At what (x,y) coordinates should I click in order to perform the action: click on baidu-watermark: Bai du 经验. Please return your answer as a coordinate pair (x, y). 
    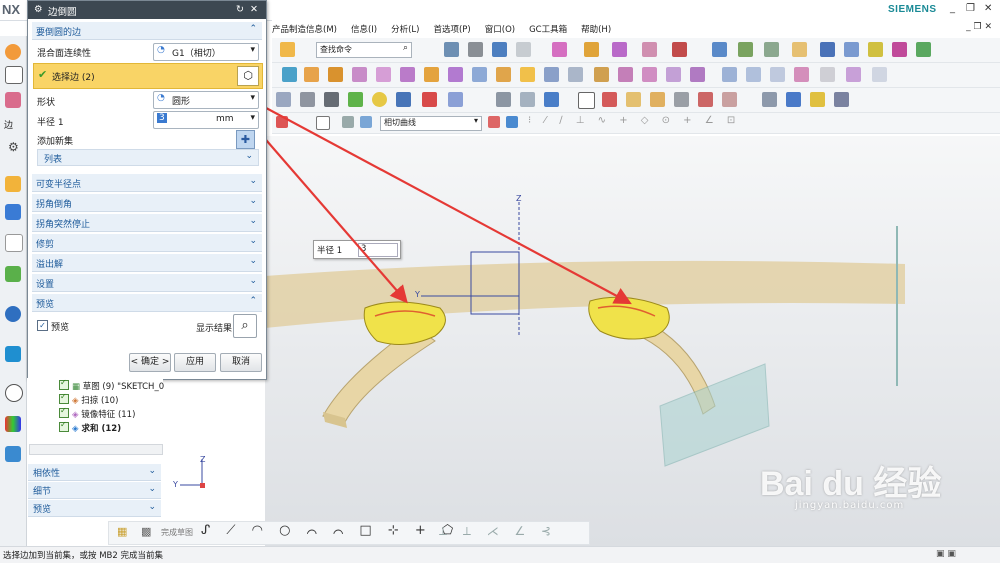
    Looking at the image, I should click on (851, 484).